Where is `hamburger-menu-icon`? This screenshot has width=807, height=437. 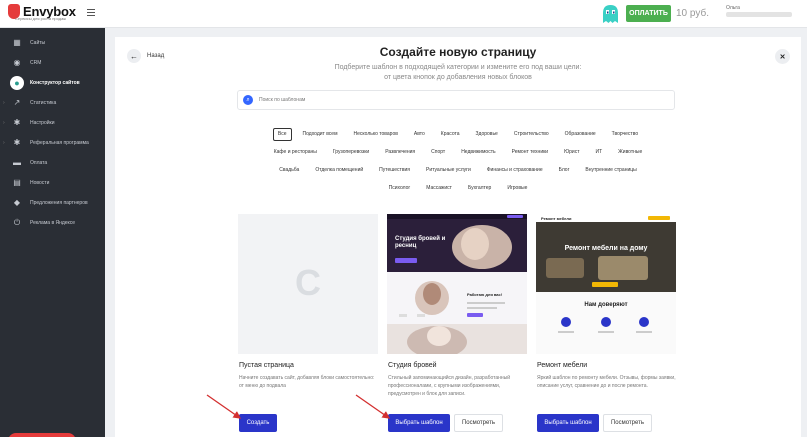
hamburger-menu-icon is located at coordinates (91, 13).